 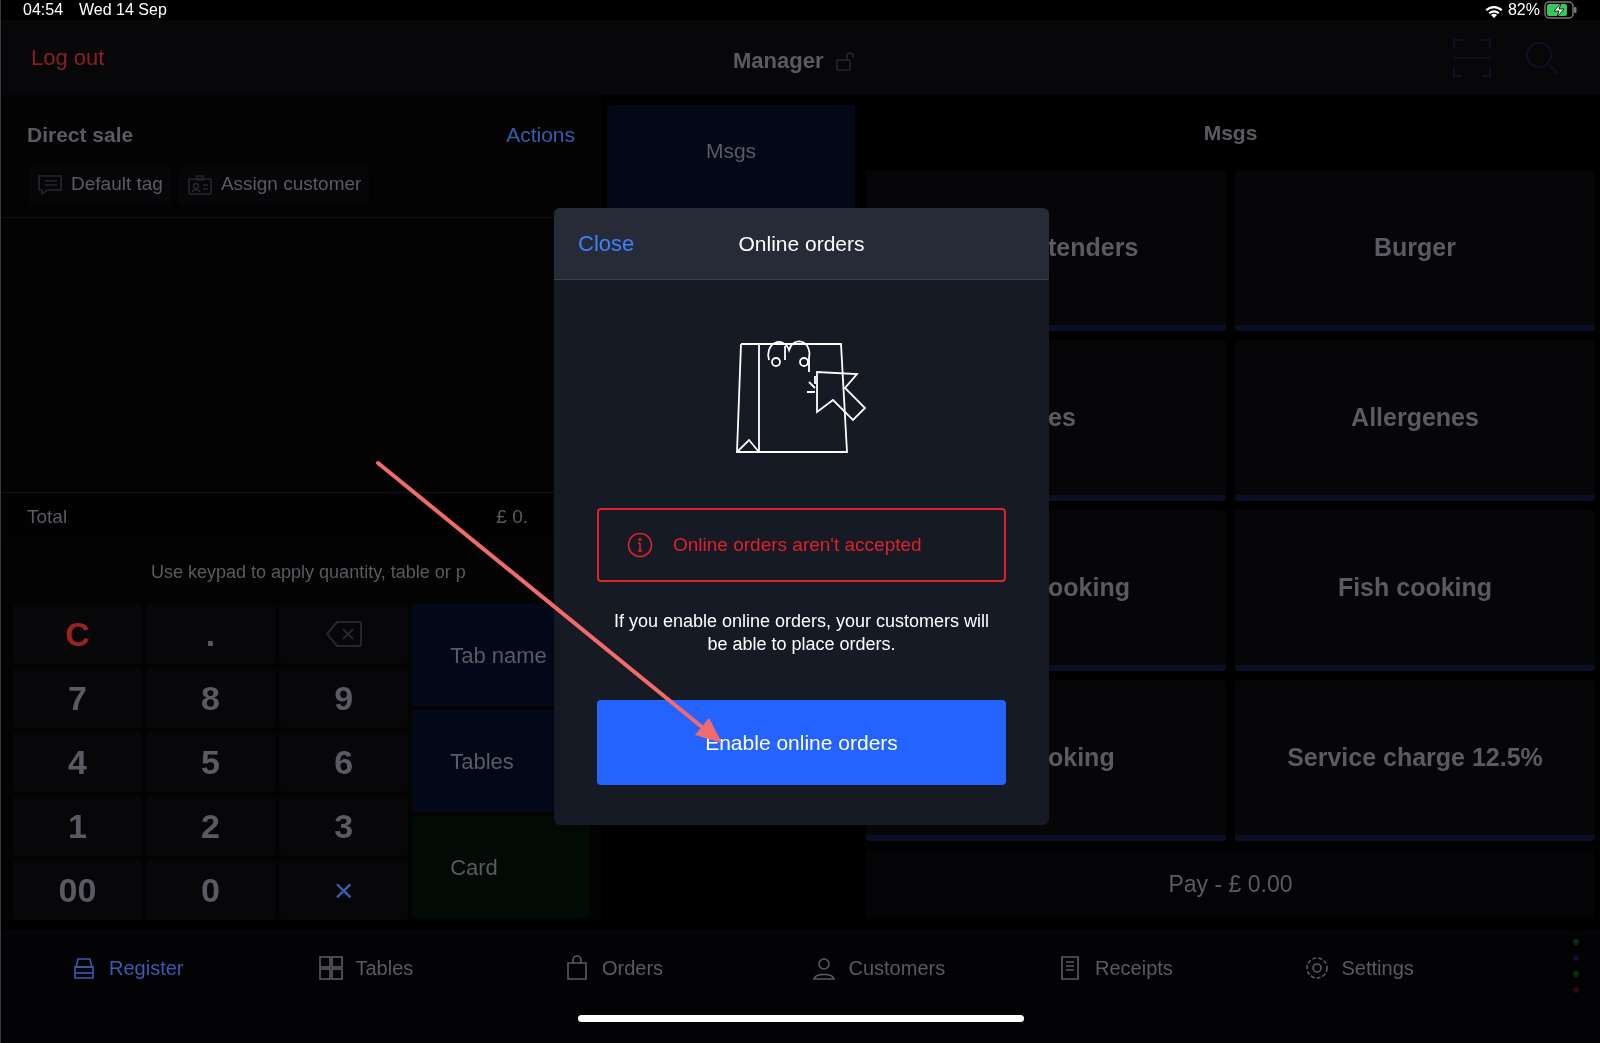 I want to click on error-message: Online orders aren't accepted, so click(x=797, y=544).